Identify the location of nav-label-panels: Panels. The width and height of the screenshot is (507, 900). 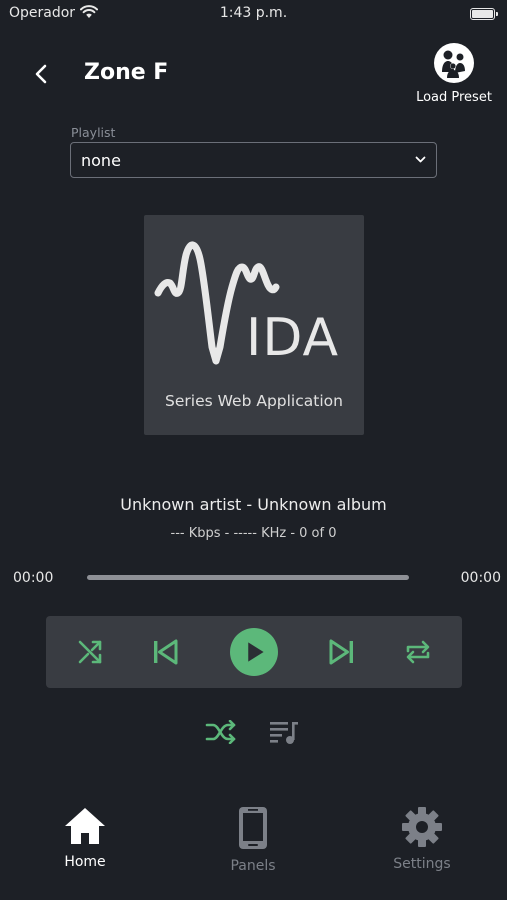
(253, 866).